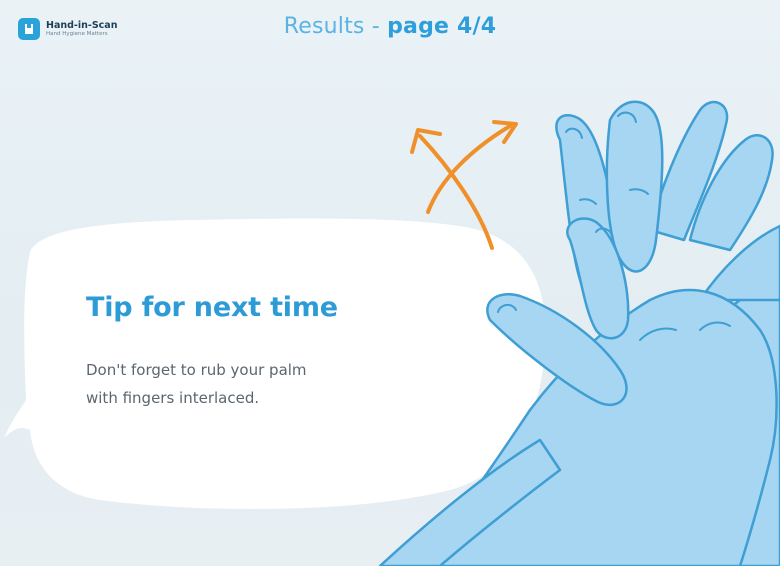 The height and width of the screenshot is (566, 780). What do you see at coordinates (212, 307) in the screenshot?
I see `tip-heading: Tip for next time` at bounding box center [212, 307].